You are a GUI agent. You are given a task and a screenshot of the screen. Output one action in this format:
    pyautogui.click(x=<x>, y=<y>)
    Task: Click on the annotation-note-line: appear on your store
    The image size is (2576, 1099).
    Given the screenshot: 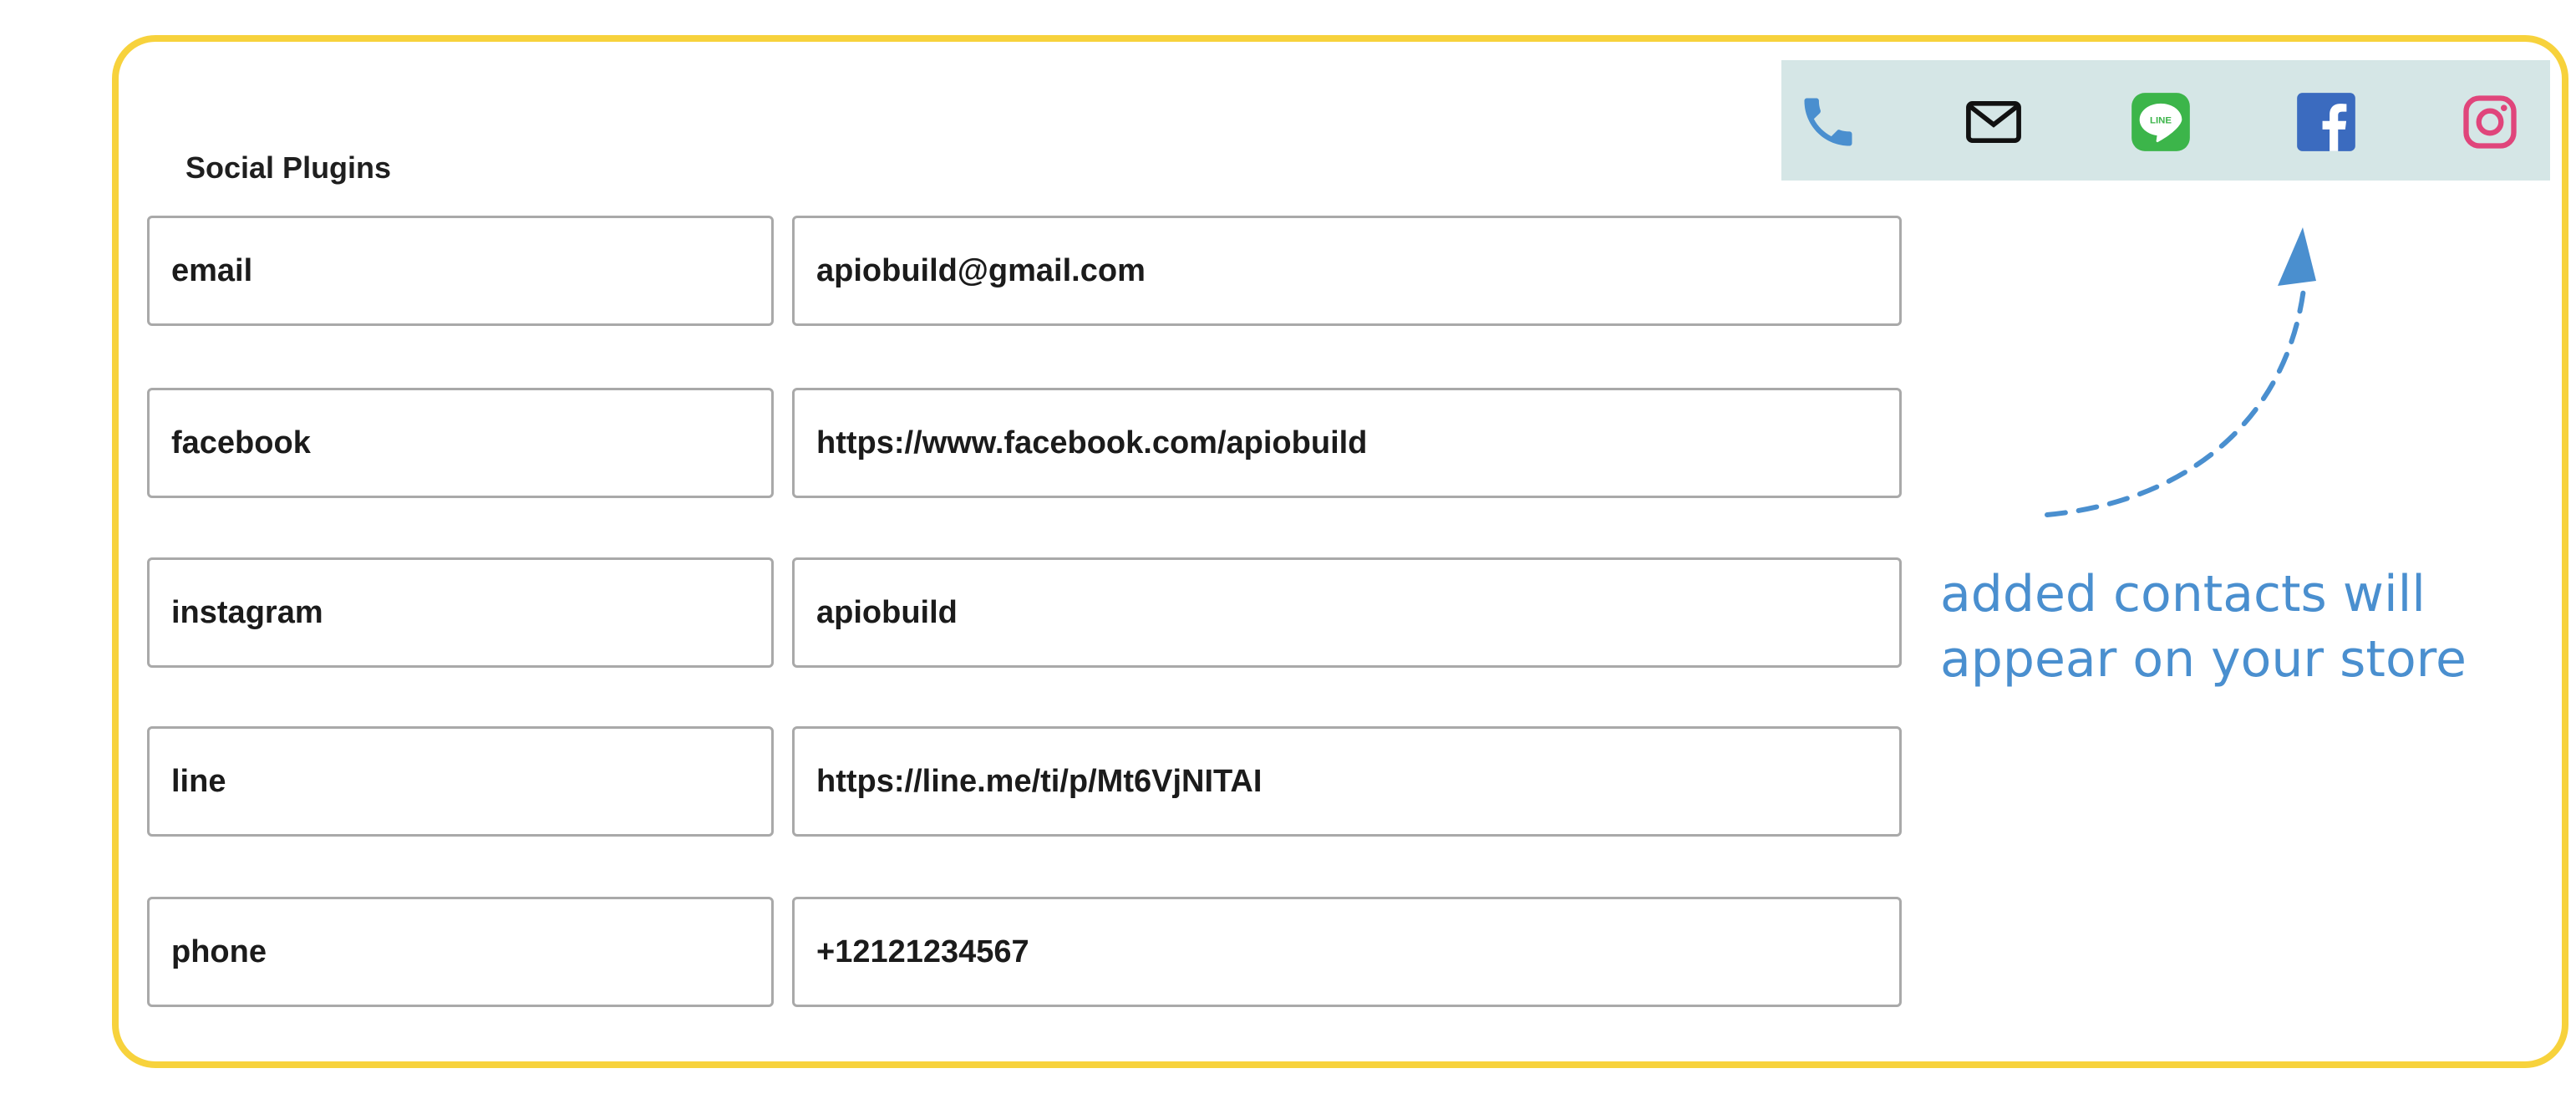 What is the action you would take?
    pyautogui.click(x=2203, y=659)
    